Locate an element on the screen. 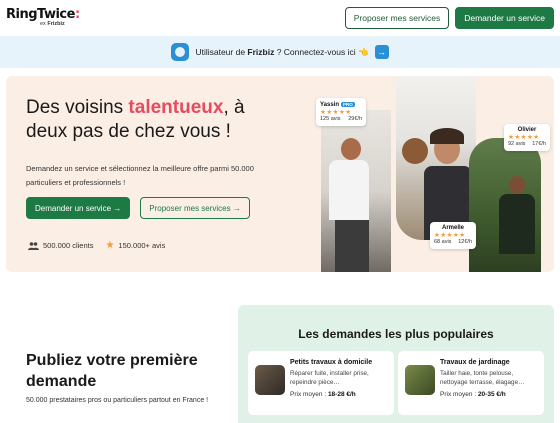 Image resolution: width=560 pixels, height=423 pixels. ringtwice-logo: RingTwice: ex Frizbiz is located at coordinates (43, 18).